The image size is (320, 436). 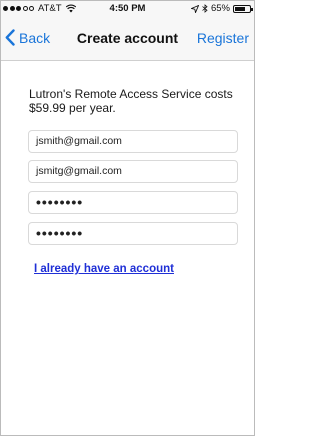 What do you see at coordinates (133, 202) in the screenshot?
I see `password-field: ••••••••` at bounding box center [133, 202].